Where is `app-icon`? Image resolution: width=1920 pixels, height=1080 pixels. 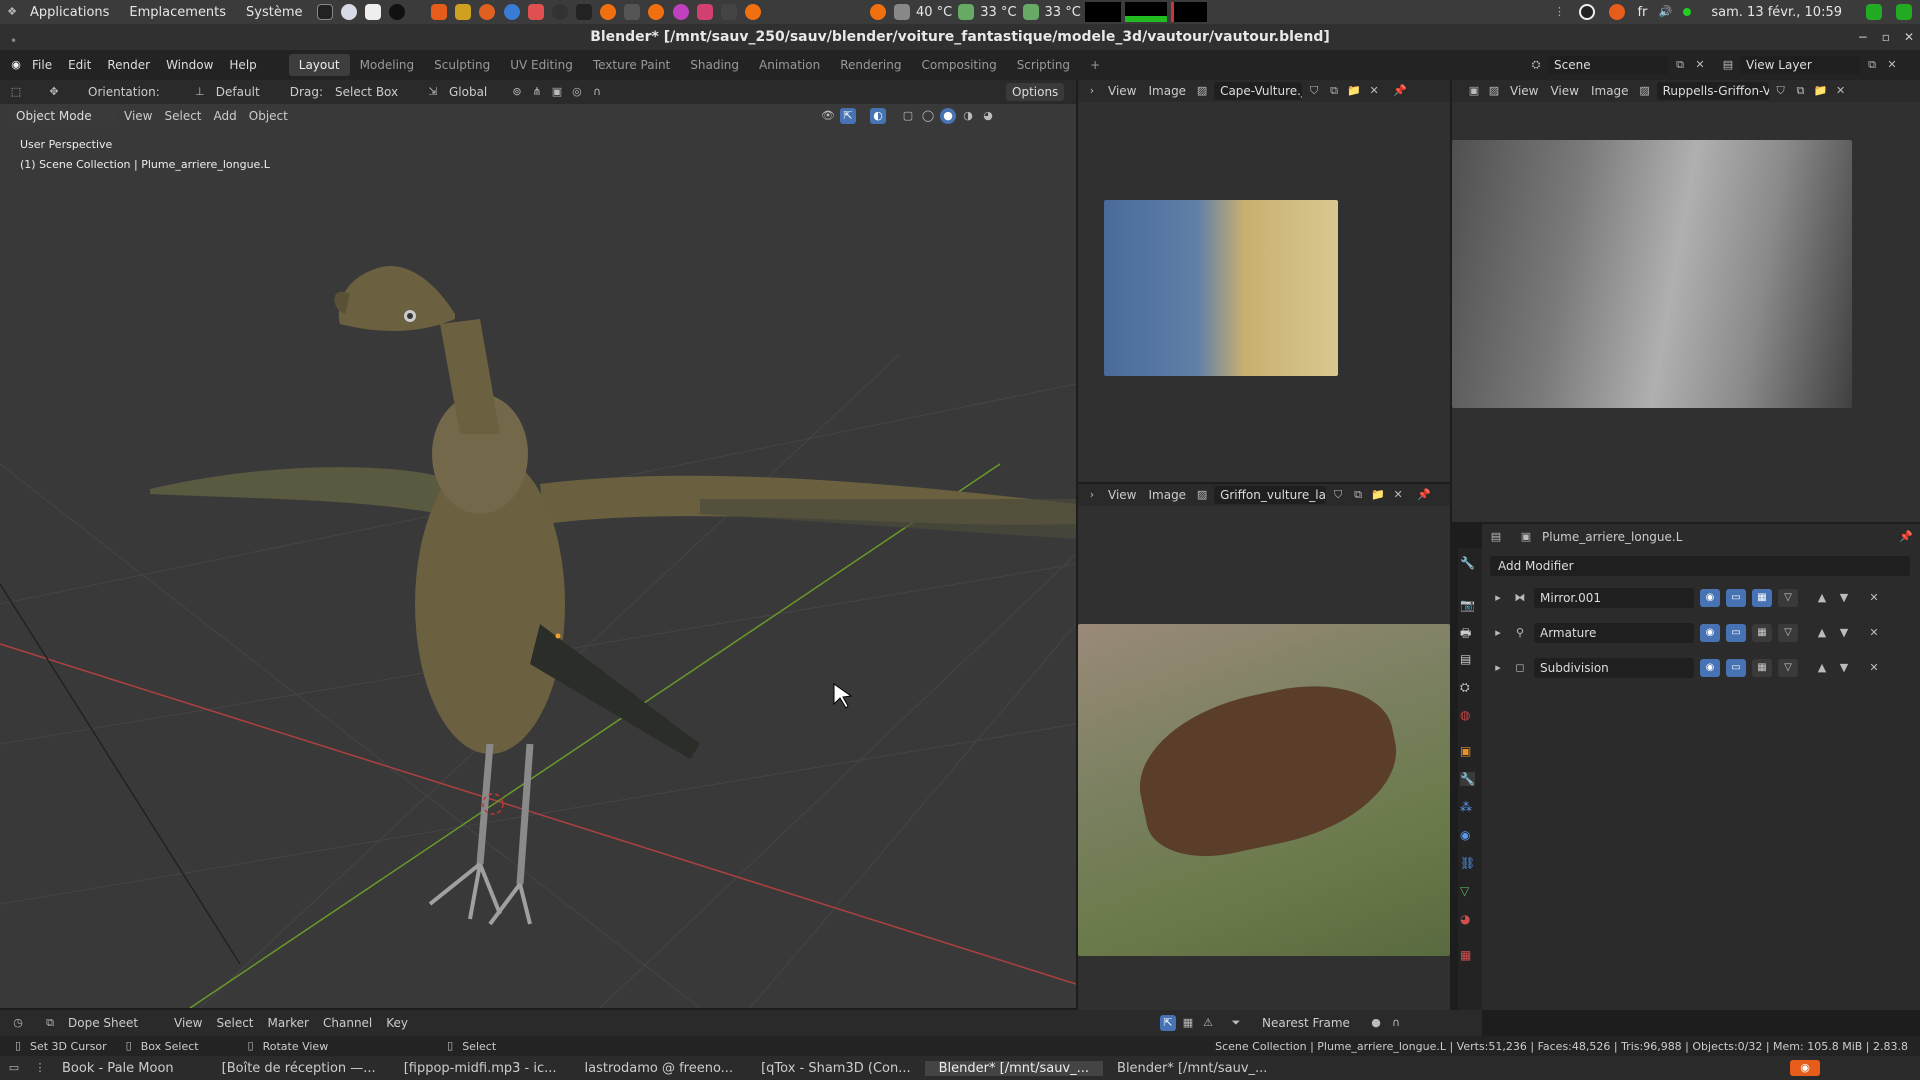 app-icon is located at coordinates (396, 12).